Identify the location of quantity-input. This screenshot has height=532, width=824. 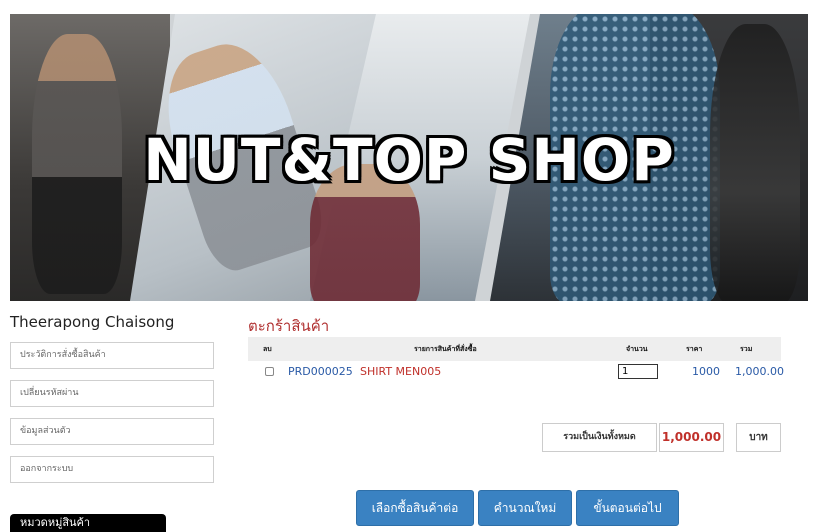
(638, 371).